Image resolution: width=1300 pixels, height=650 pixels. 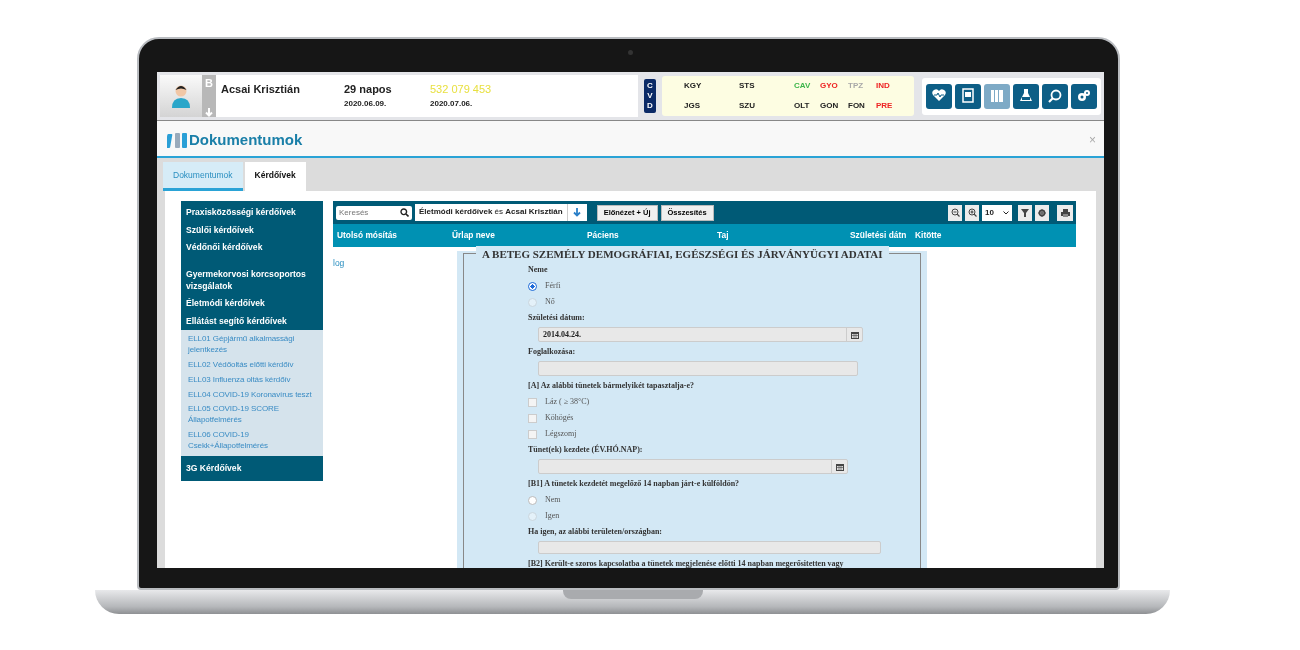 I want to click on text-field, so click(x=698, y=369).